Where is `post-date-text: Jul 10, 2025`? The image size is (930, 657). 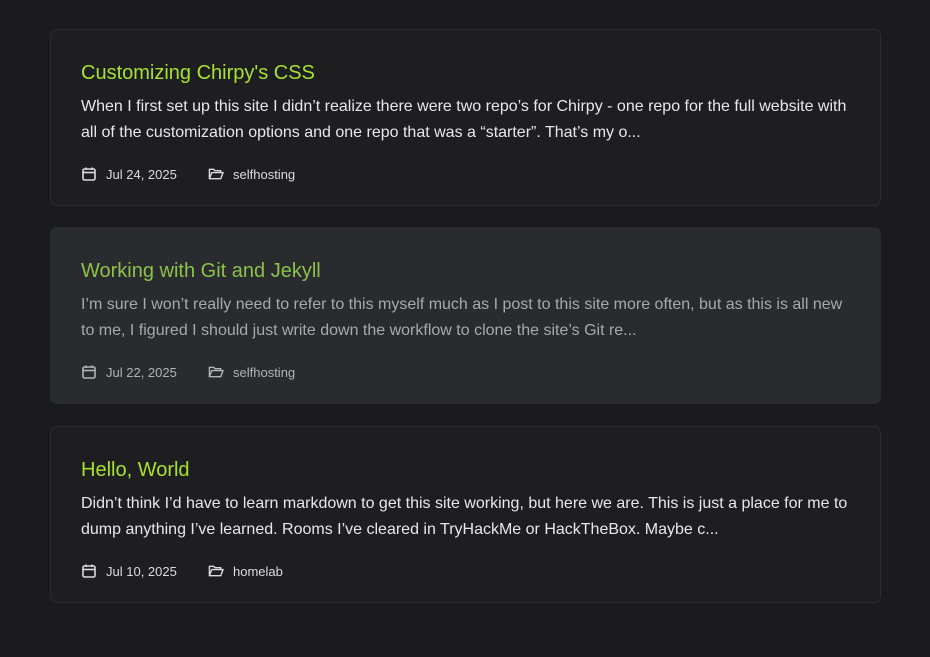 post-date-text: Jul 10, 2025 is located at coordinates (141, 571).